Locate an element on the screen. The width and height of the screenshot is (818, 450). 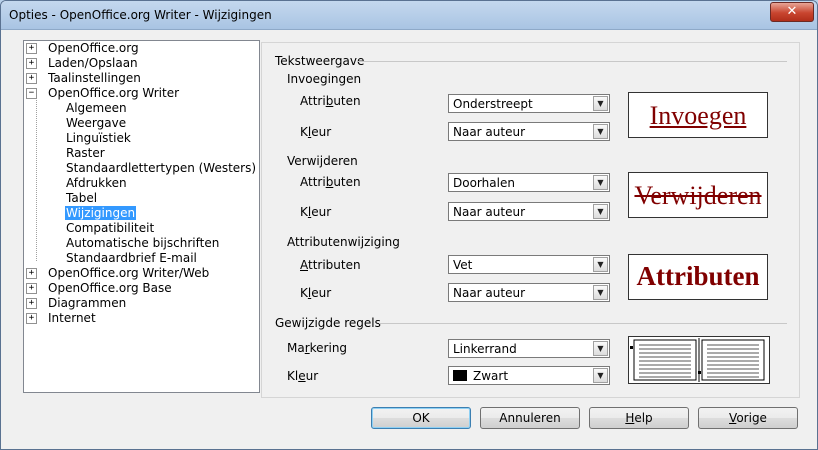
insertions-preview-text: Invoegen is located at coordinates (698, 115).